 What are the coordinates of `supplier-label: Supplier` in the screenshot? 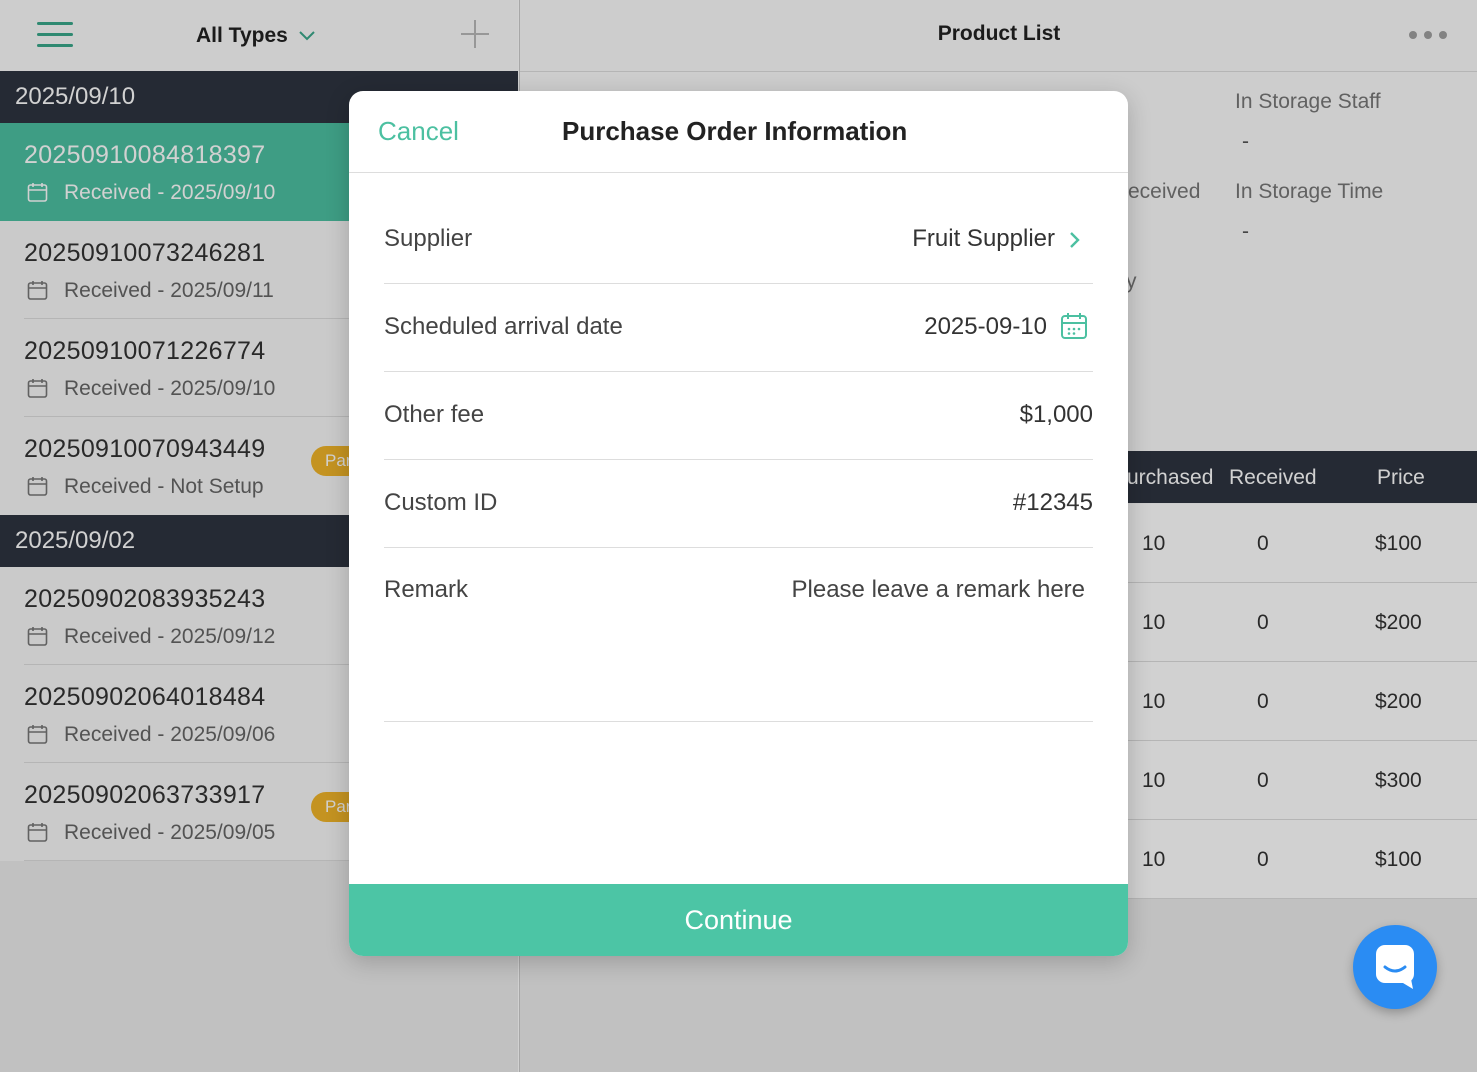 It's located at (428, 238).